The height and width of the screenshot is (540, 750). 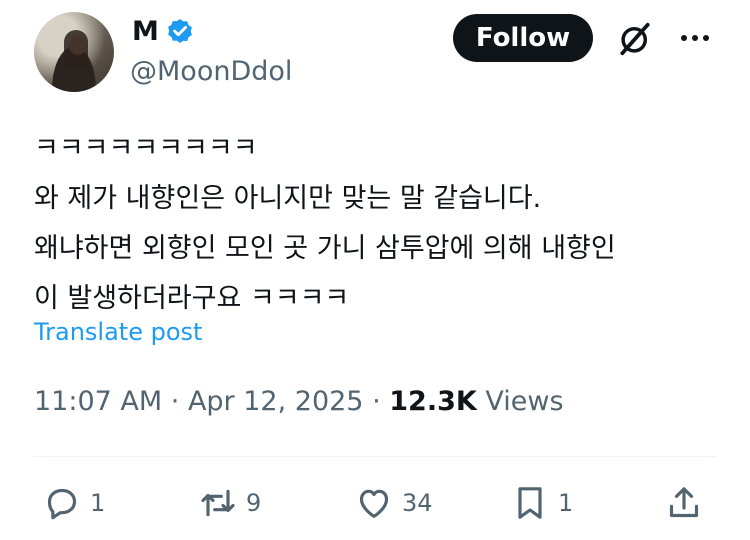 What do you see at coordinates (276, 401) in the screenshot?
I see `post-date: Apr 12, 2025` at bounding box center [276, 401].